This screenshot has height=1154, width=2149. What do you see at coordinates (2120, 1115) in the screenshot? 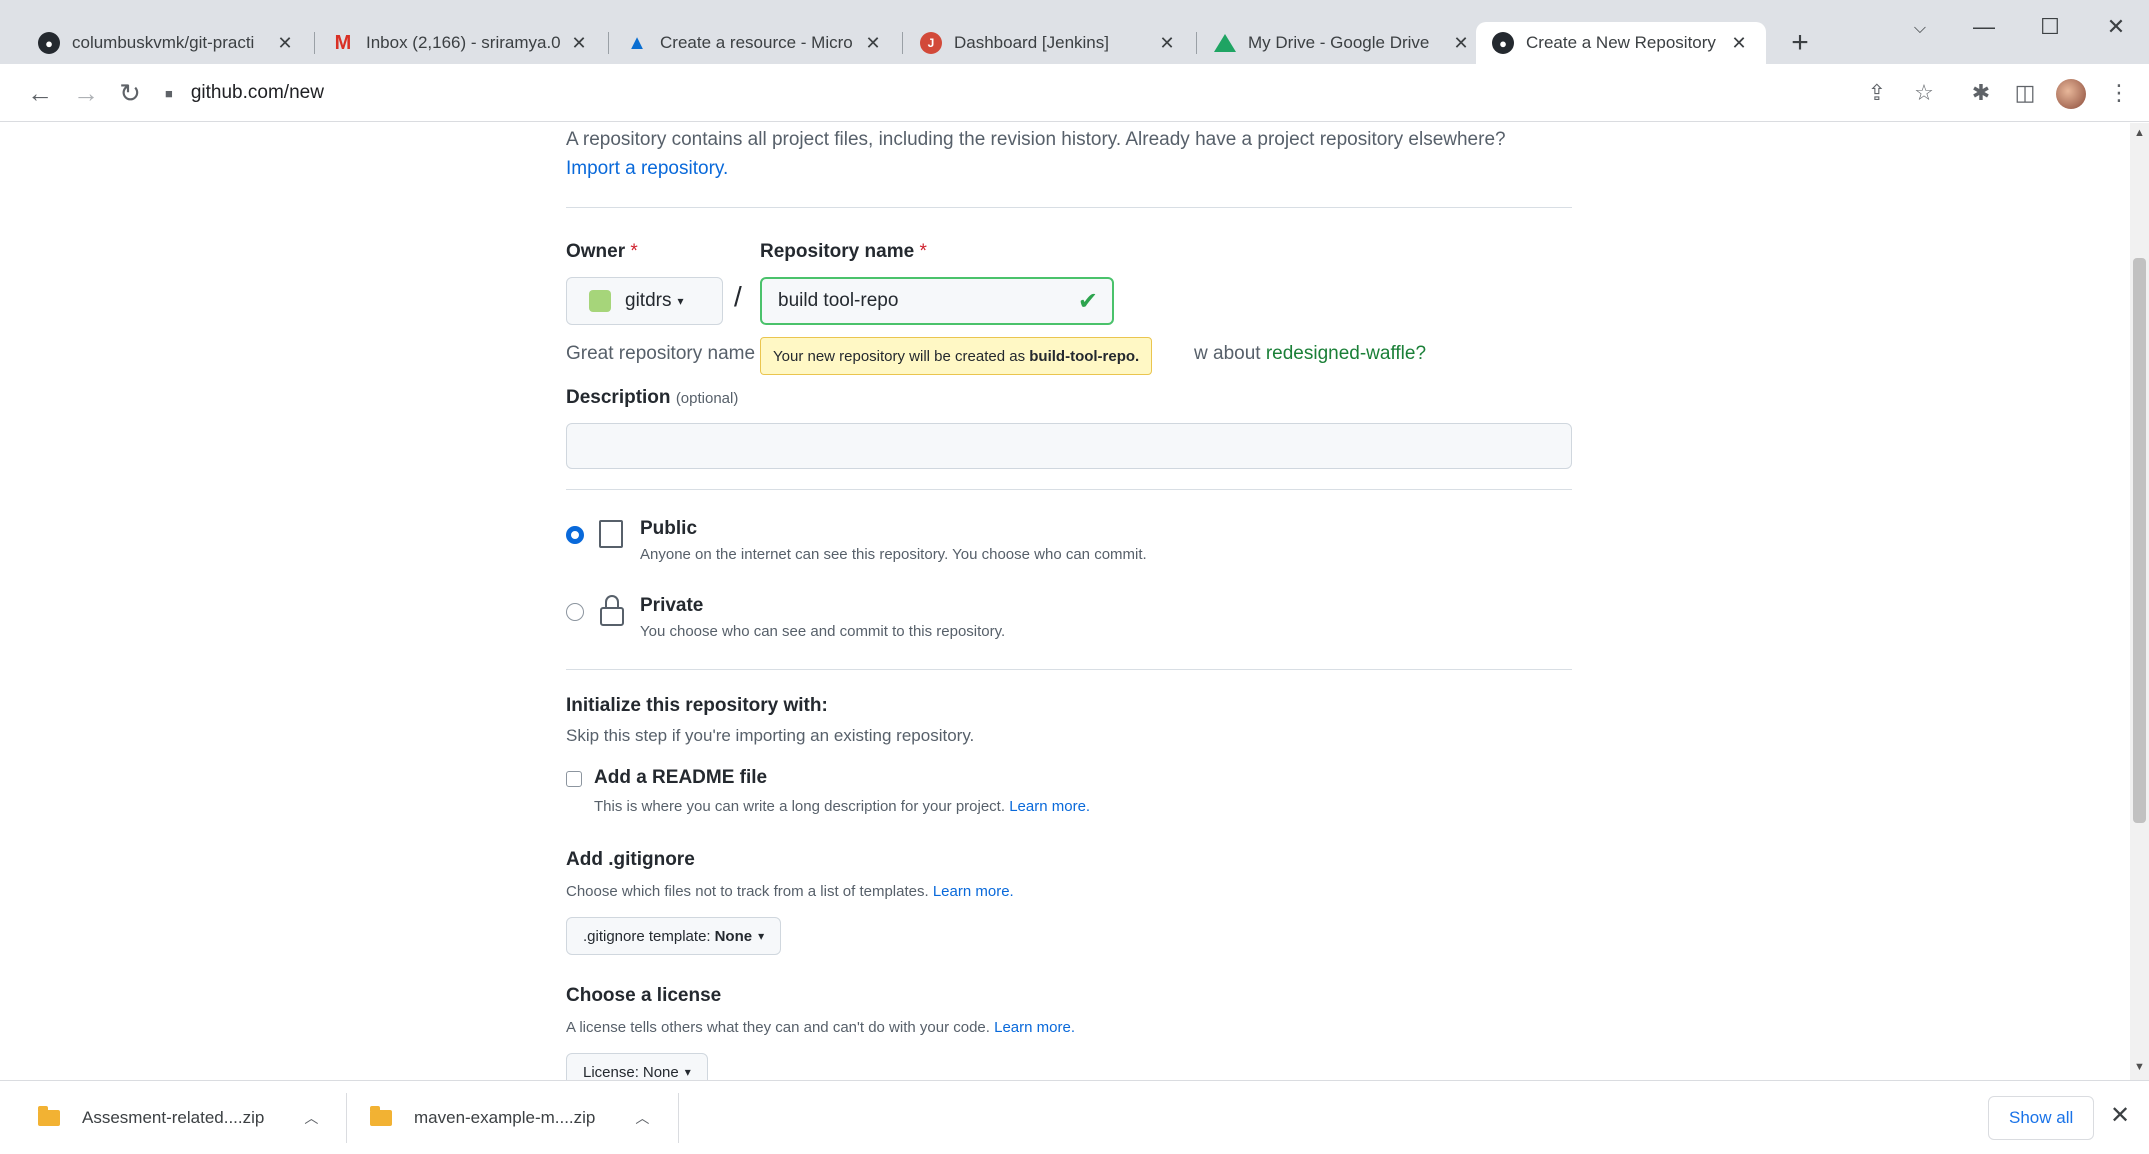
I see `close-download-bar-icon: ✕` at bounding box center [2120, 1115].